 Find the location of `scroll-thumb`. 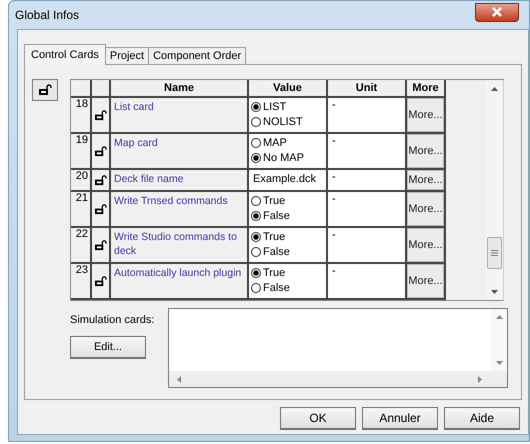

scroll-thumb is located at coordinates (494, 253).